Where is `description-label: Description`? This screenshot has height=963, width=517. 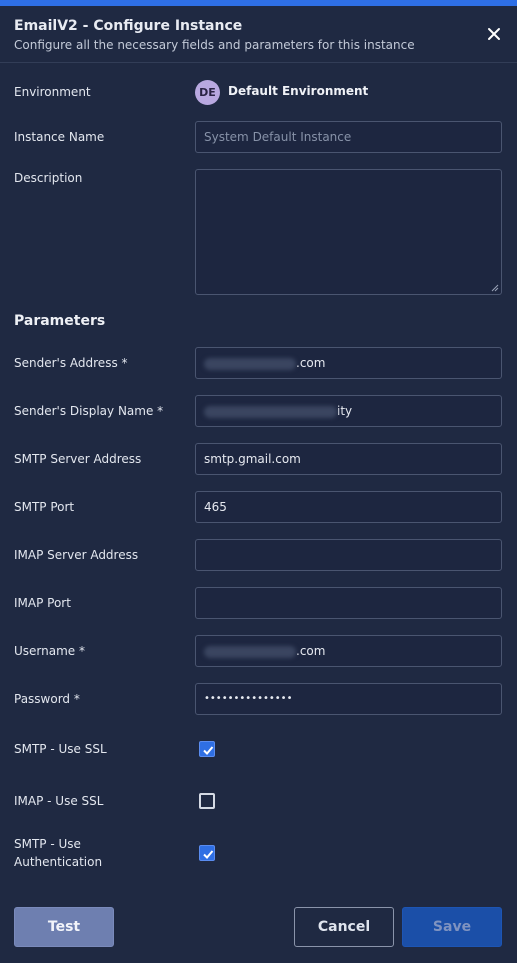 description-label: Description is located at coordinates (48, 178).